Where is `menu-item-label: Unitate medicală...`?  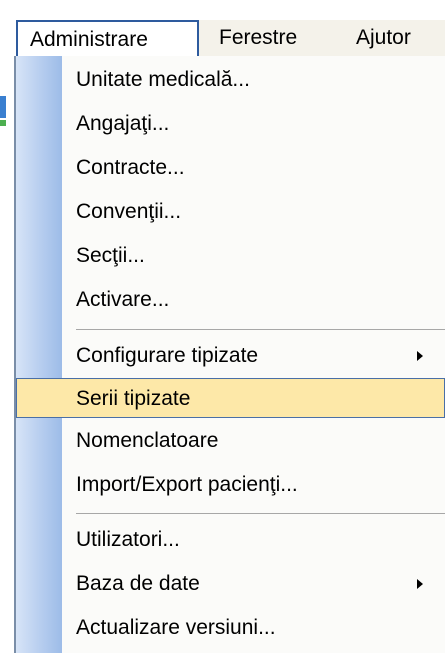
menu-item-label: Unitate medicală... is located at coordinates (163, 79).